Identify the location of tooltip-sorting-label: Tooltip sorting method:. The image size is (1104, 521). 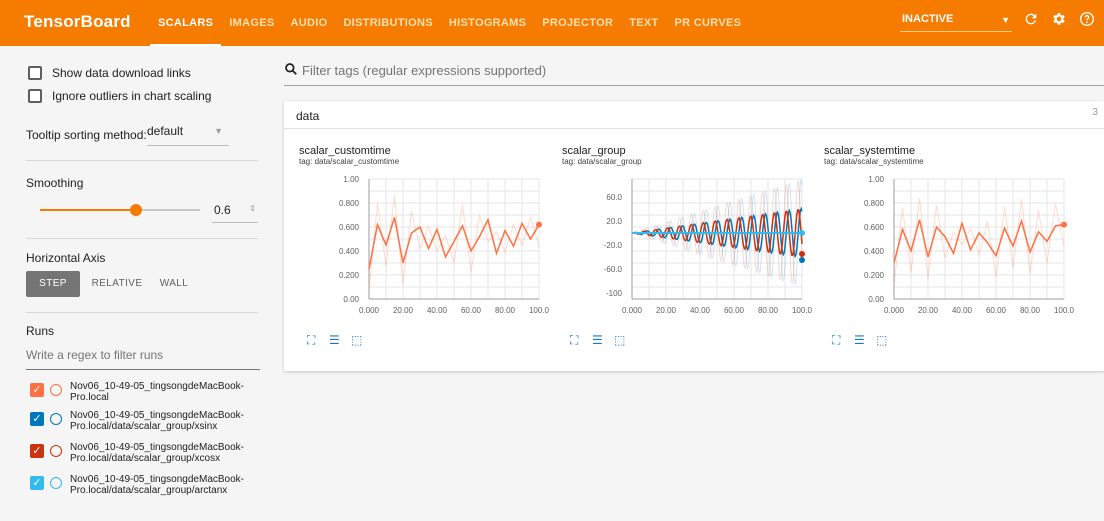
(86, 135).